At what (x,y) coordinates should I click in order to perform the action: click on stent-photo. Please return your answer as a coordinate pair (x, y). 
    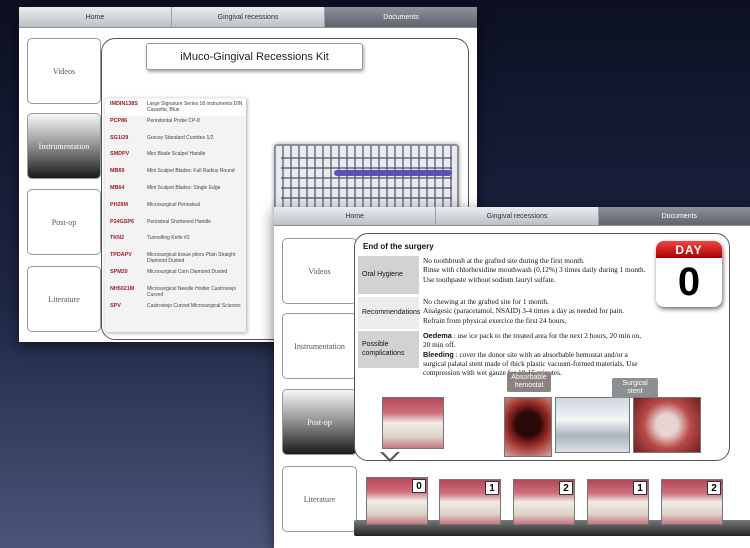
    Looking at the image, I should click on (592, 425).